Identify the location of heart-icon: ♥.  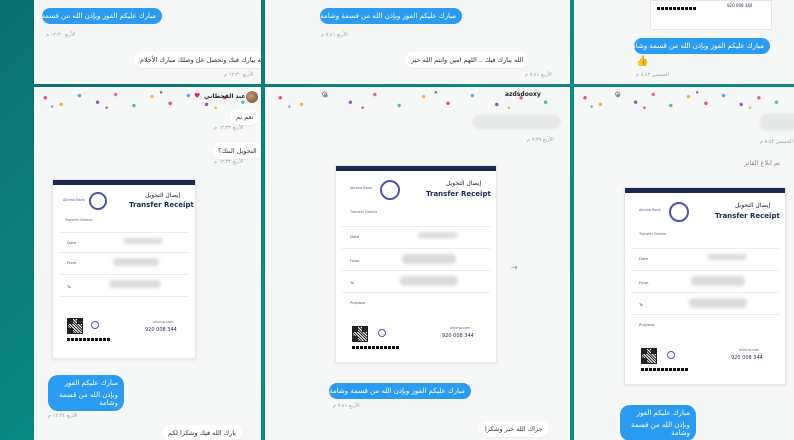
(197, 96).